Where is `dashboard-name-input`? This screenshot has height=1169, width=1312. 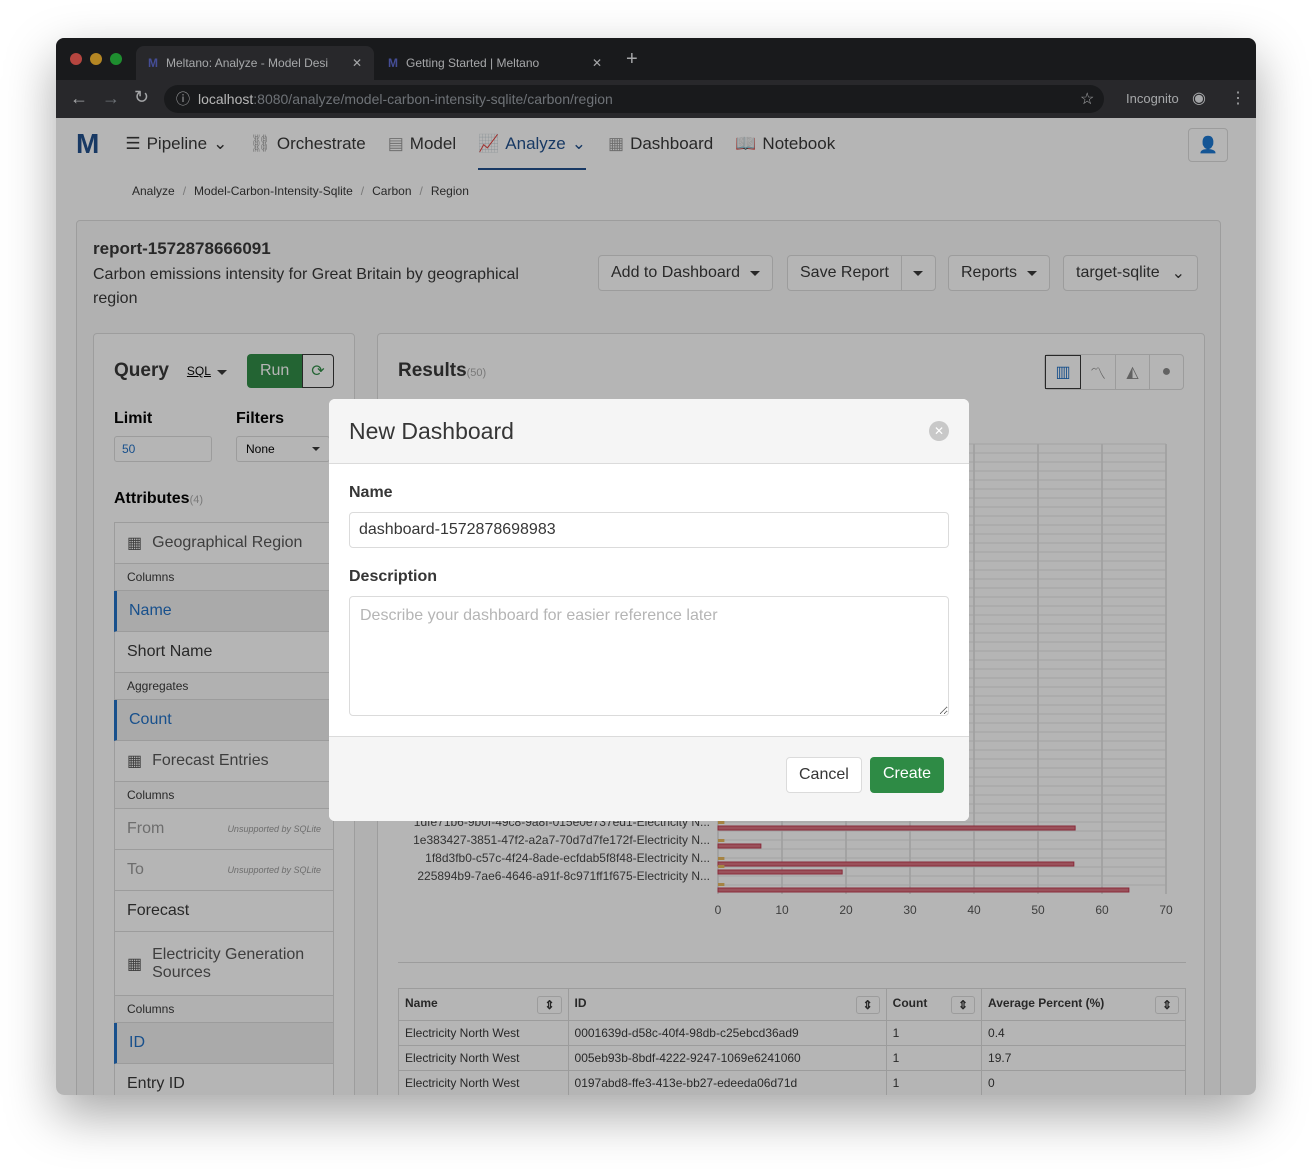
dashboard-name-input is located at coordinates (649, 530).